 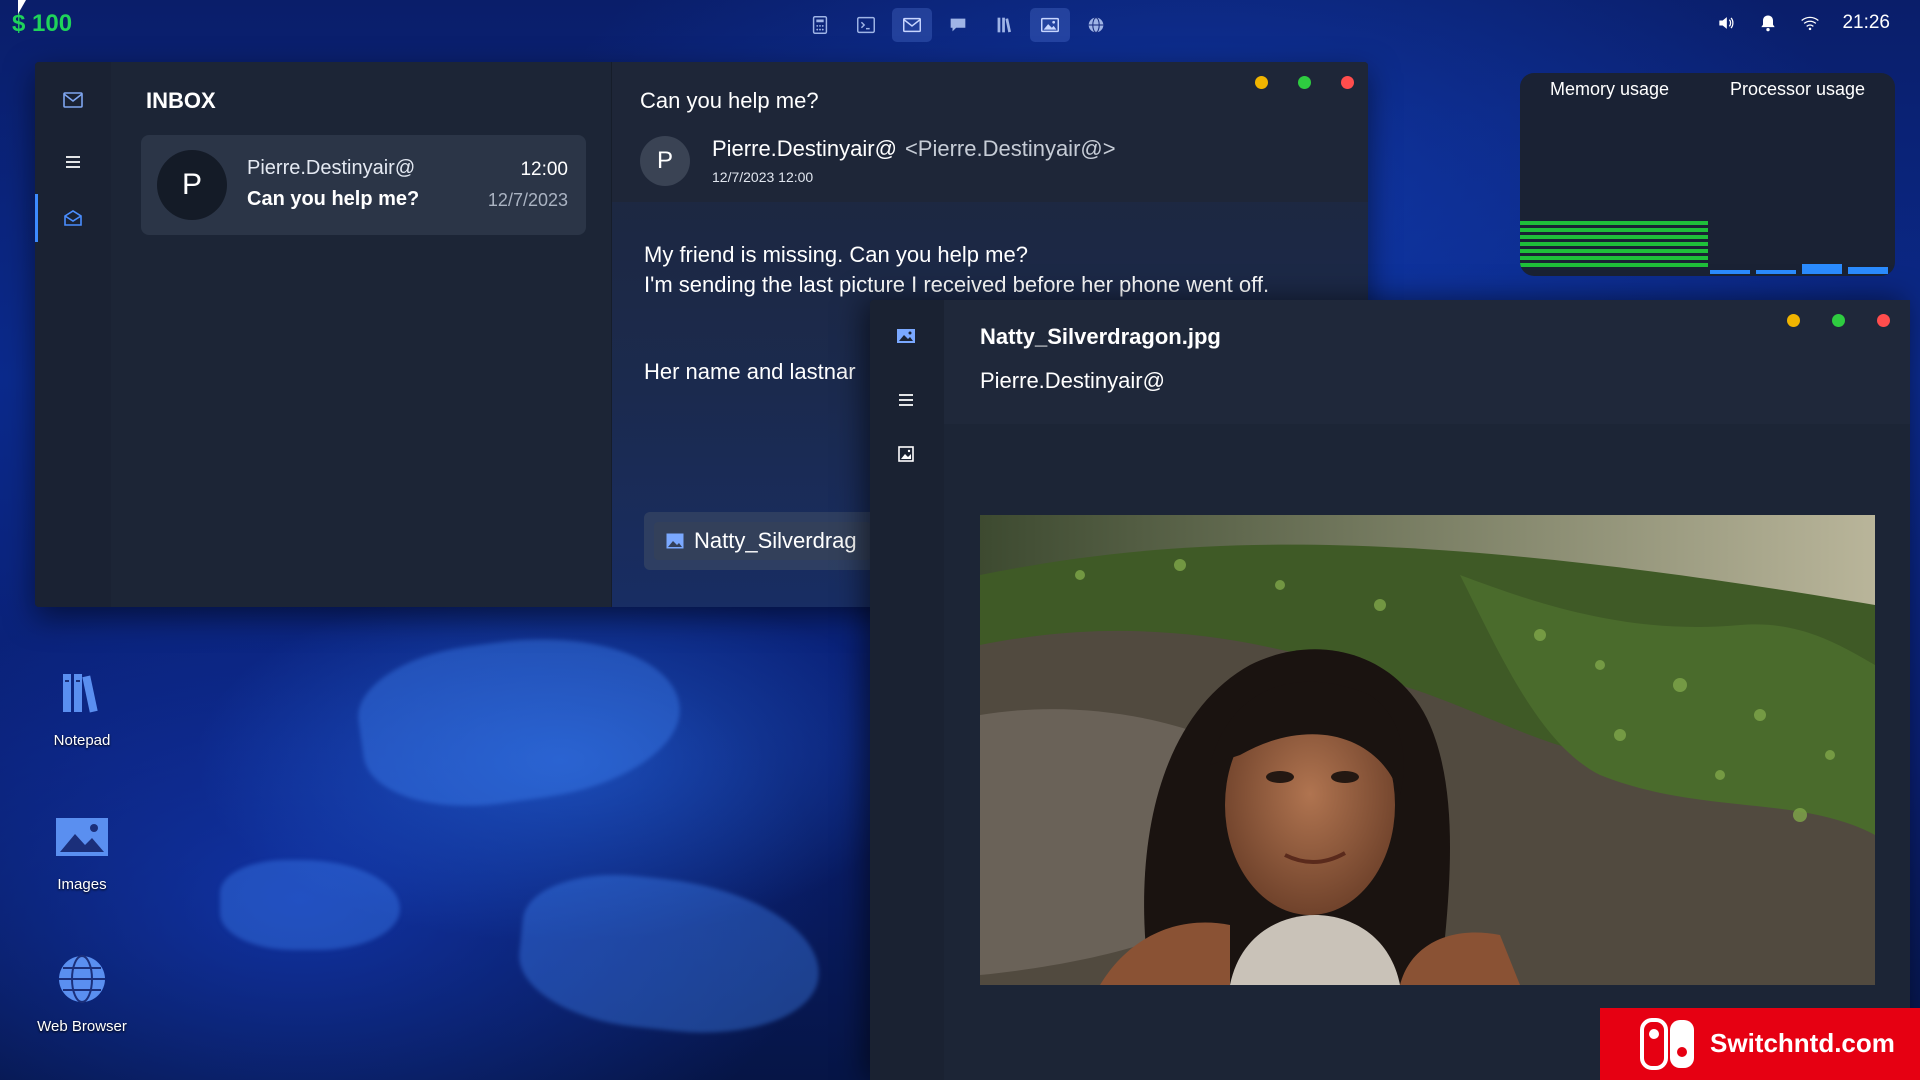 I want to click on desktop-icon-label: Notepad, so click(x=82, y=740).